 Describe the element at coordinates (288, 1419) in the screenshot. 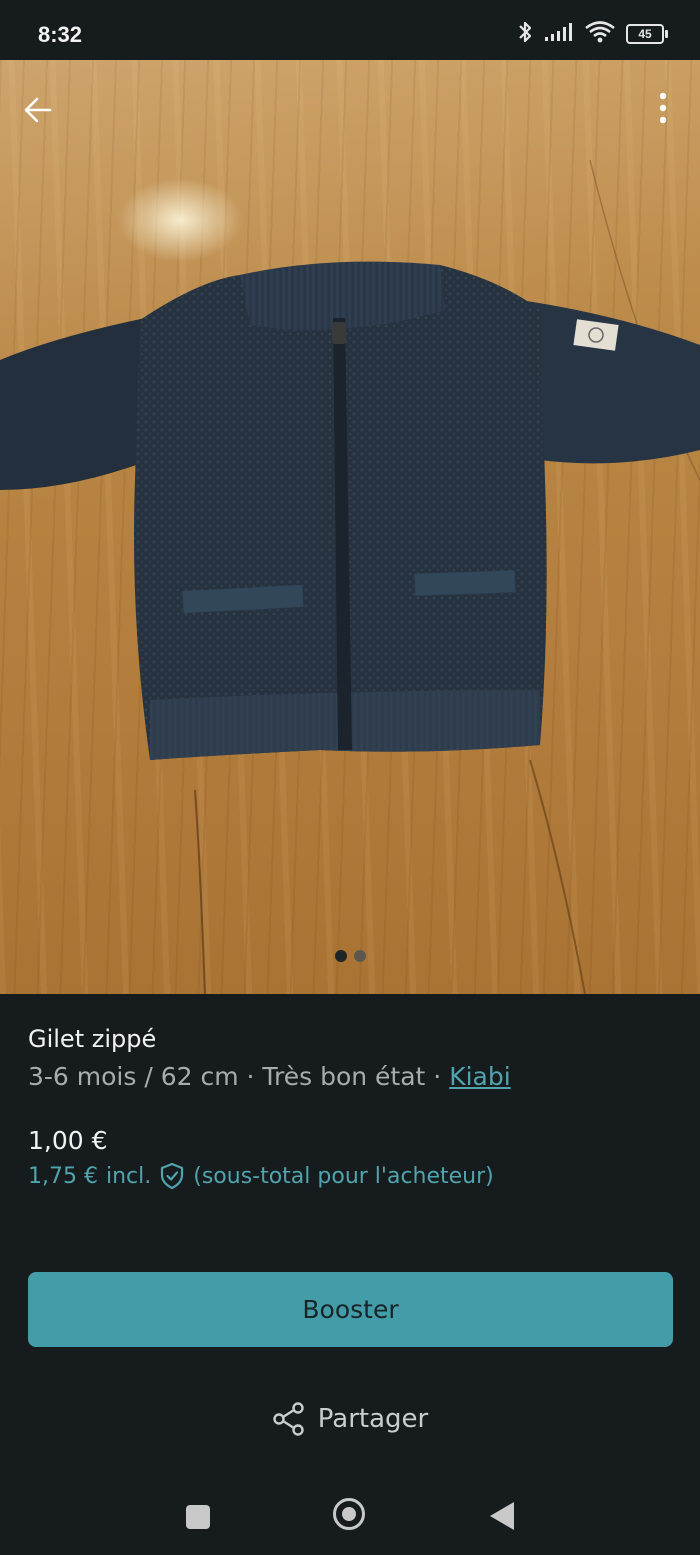

I see `share-icon` at that location.